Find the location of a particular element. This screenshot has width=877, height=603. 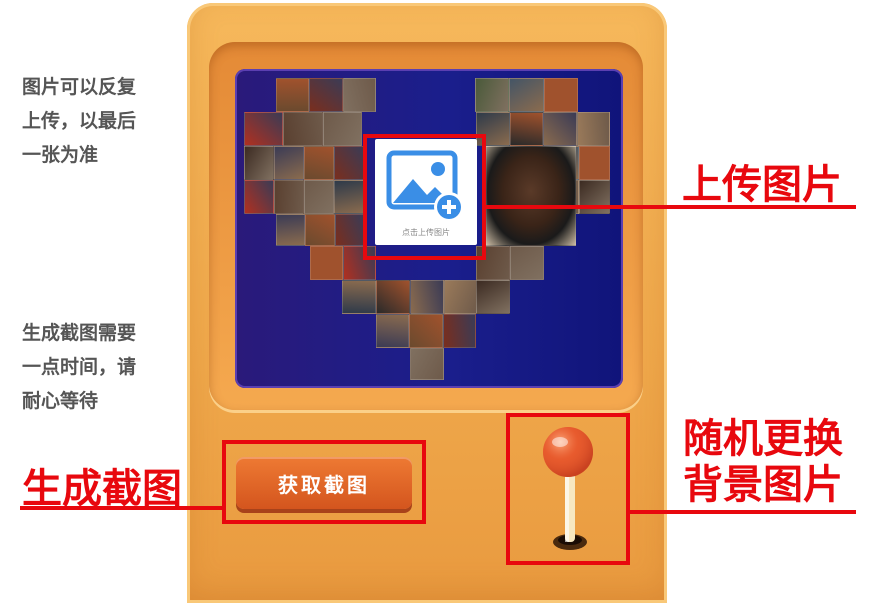

capture-highlight-box is located at coordinates (324, 482).